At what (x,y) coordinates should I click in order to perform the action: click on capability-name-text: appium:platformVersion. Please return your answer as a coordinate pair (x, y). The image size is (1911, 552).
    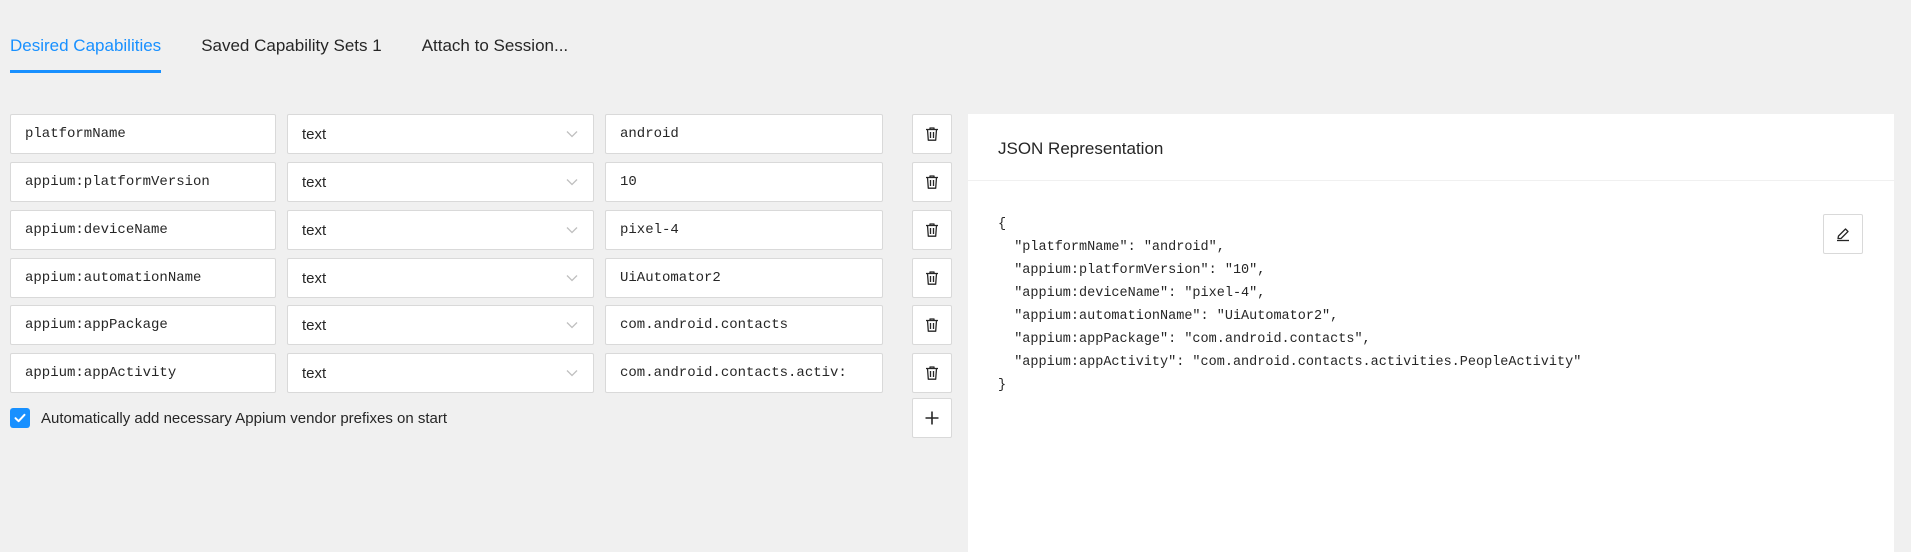
    Looking at the image, I should click on (117, 182).